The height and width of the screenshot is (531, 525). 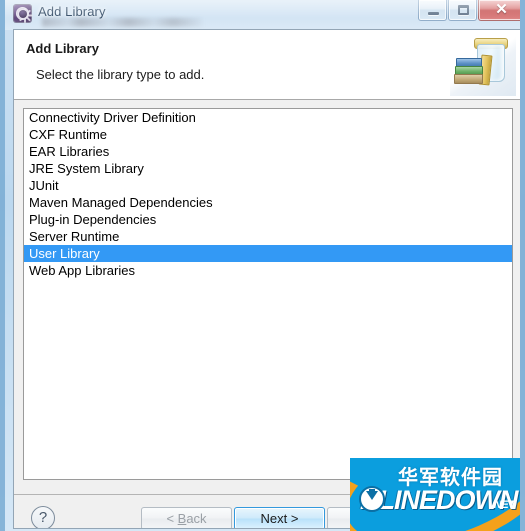 What do you see at coordinates (268, 134) in the screenshot?
I see `list-item: CXF Runtime` at bounding box center [268, 134].